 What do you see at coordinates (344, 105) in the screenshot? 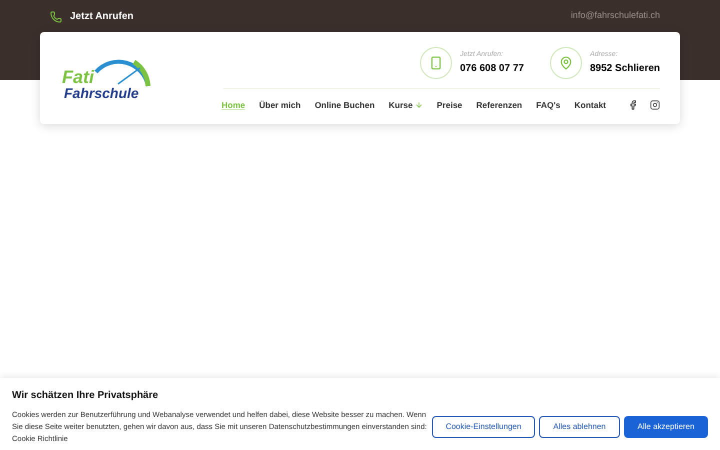
I see `nav-link: Online Buchen` at bounding box center [344, 105].